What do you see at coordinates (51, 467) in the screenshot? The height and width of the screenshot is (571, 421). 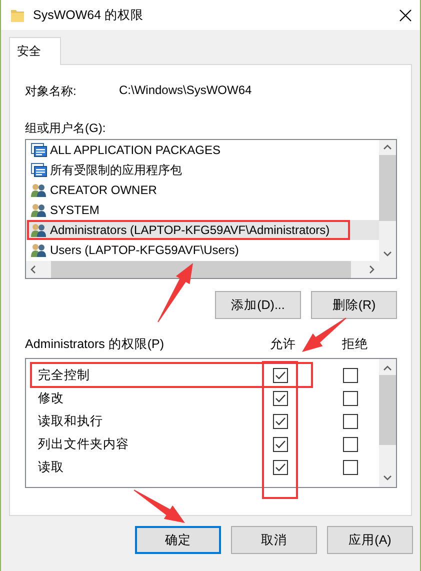 I see `permission-name: 读取` at bounding box center [51, 467].